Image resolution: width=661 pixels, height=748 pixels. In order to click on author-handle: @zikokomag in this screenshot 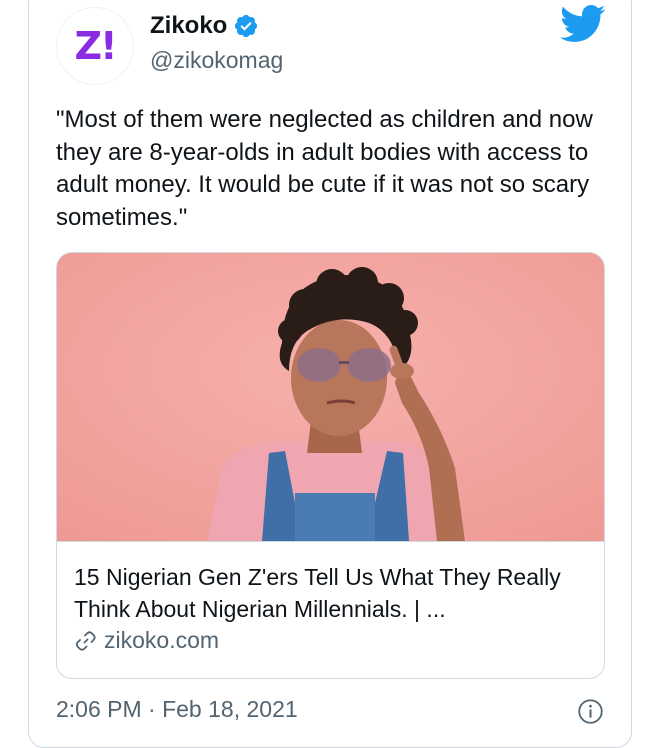, I will do `click(216, 60)`.